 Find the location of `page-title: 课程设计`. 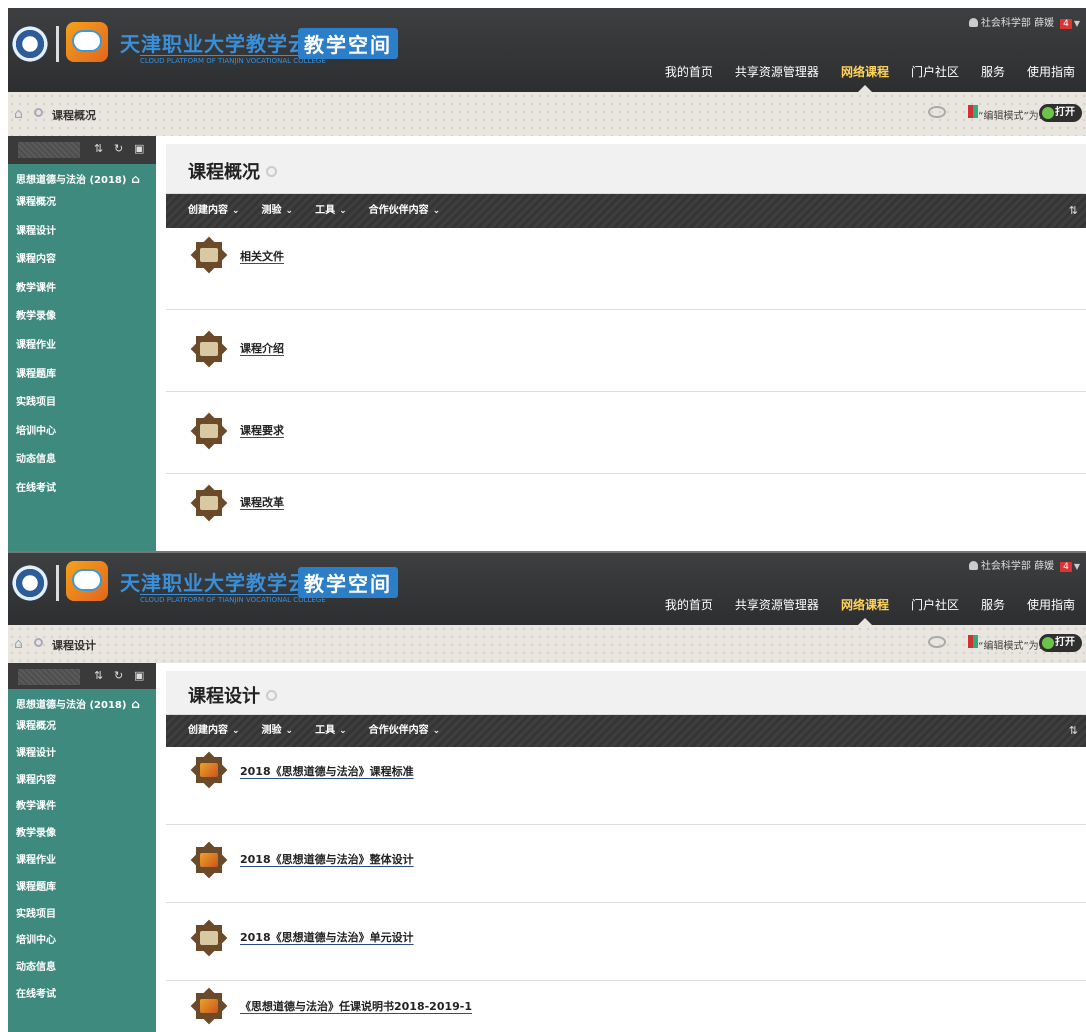

page-title: 课程设计 is located at coordinates (232, 695).